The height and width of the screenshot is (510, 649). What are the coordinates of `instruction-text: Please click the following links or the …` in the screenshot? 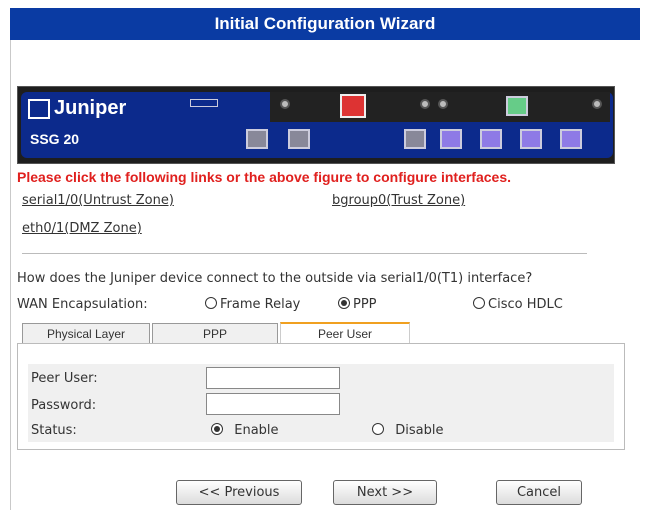 It's located at (264, 177).